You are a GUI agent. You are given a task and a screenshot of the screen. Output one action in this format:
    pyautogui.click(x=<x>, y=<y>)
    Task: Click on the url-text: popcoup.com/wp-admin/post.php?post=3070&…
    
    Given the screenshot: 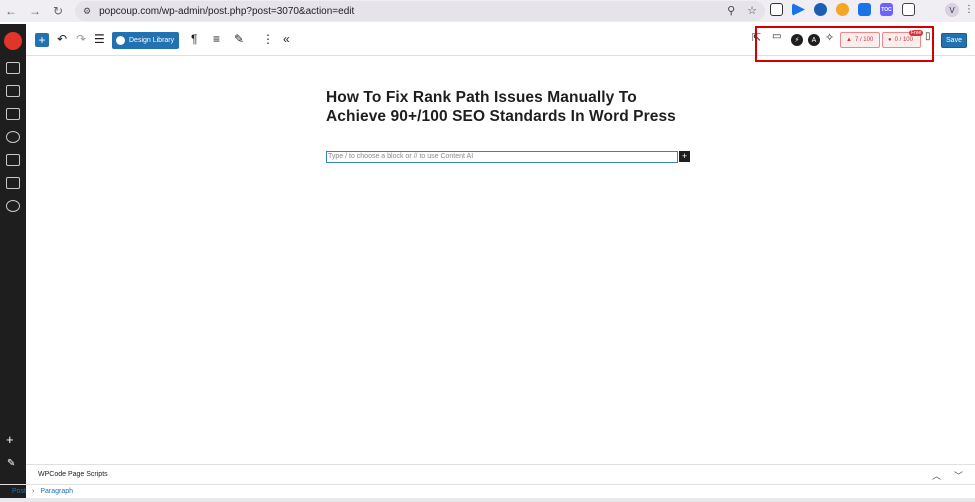 What is the action you would take?
    pyautogui.click(x=227, y=11)
    